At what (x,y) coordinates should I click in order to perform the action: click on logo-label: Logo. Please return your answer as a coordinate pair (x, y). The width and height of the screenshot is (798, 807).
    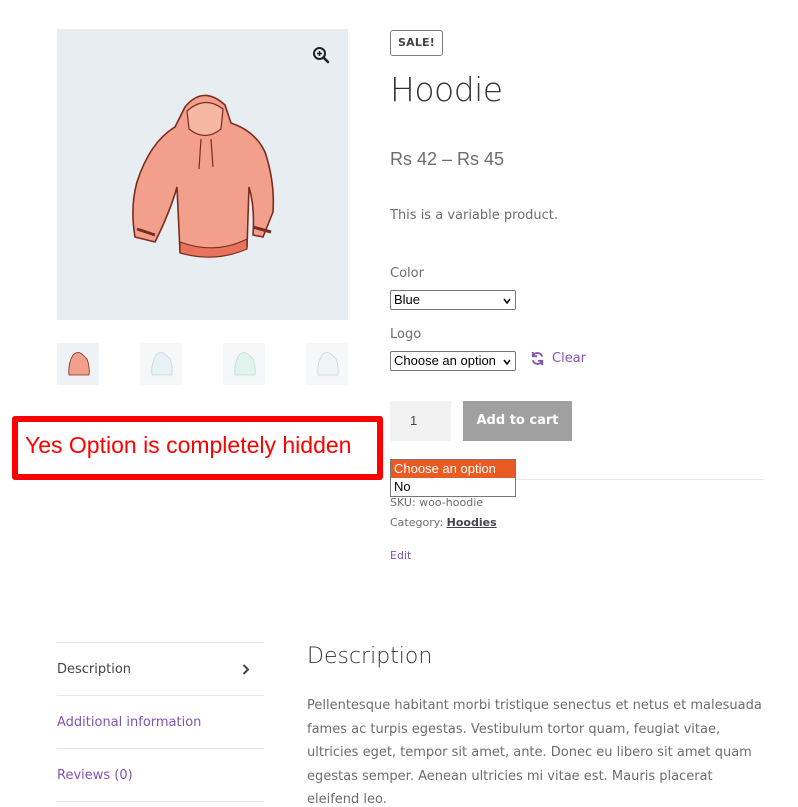
    Looking at the image, I should click on (406, 334).